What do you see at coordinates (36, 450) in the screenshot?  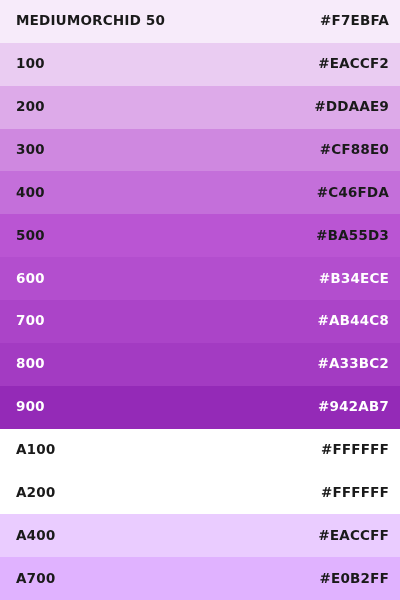 I see `swatch-name: A100` at bounding box center [36, 450].